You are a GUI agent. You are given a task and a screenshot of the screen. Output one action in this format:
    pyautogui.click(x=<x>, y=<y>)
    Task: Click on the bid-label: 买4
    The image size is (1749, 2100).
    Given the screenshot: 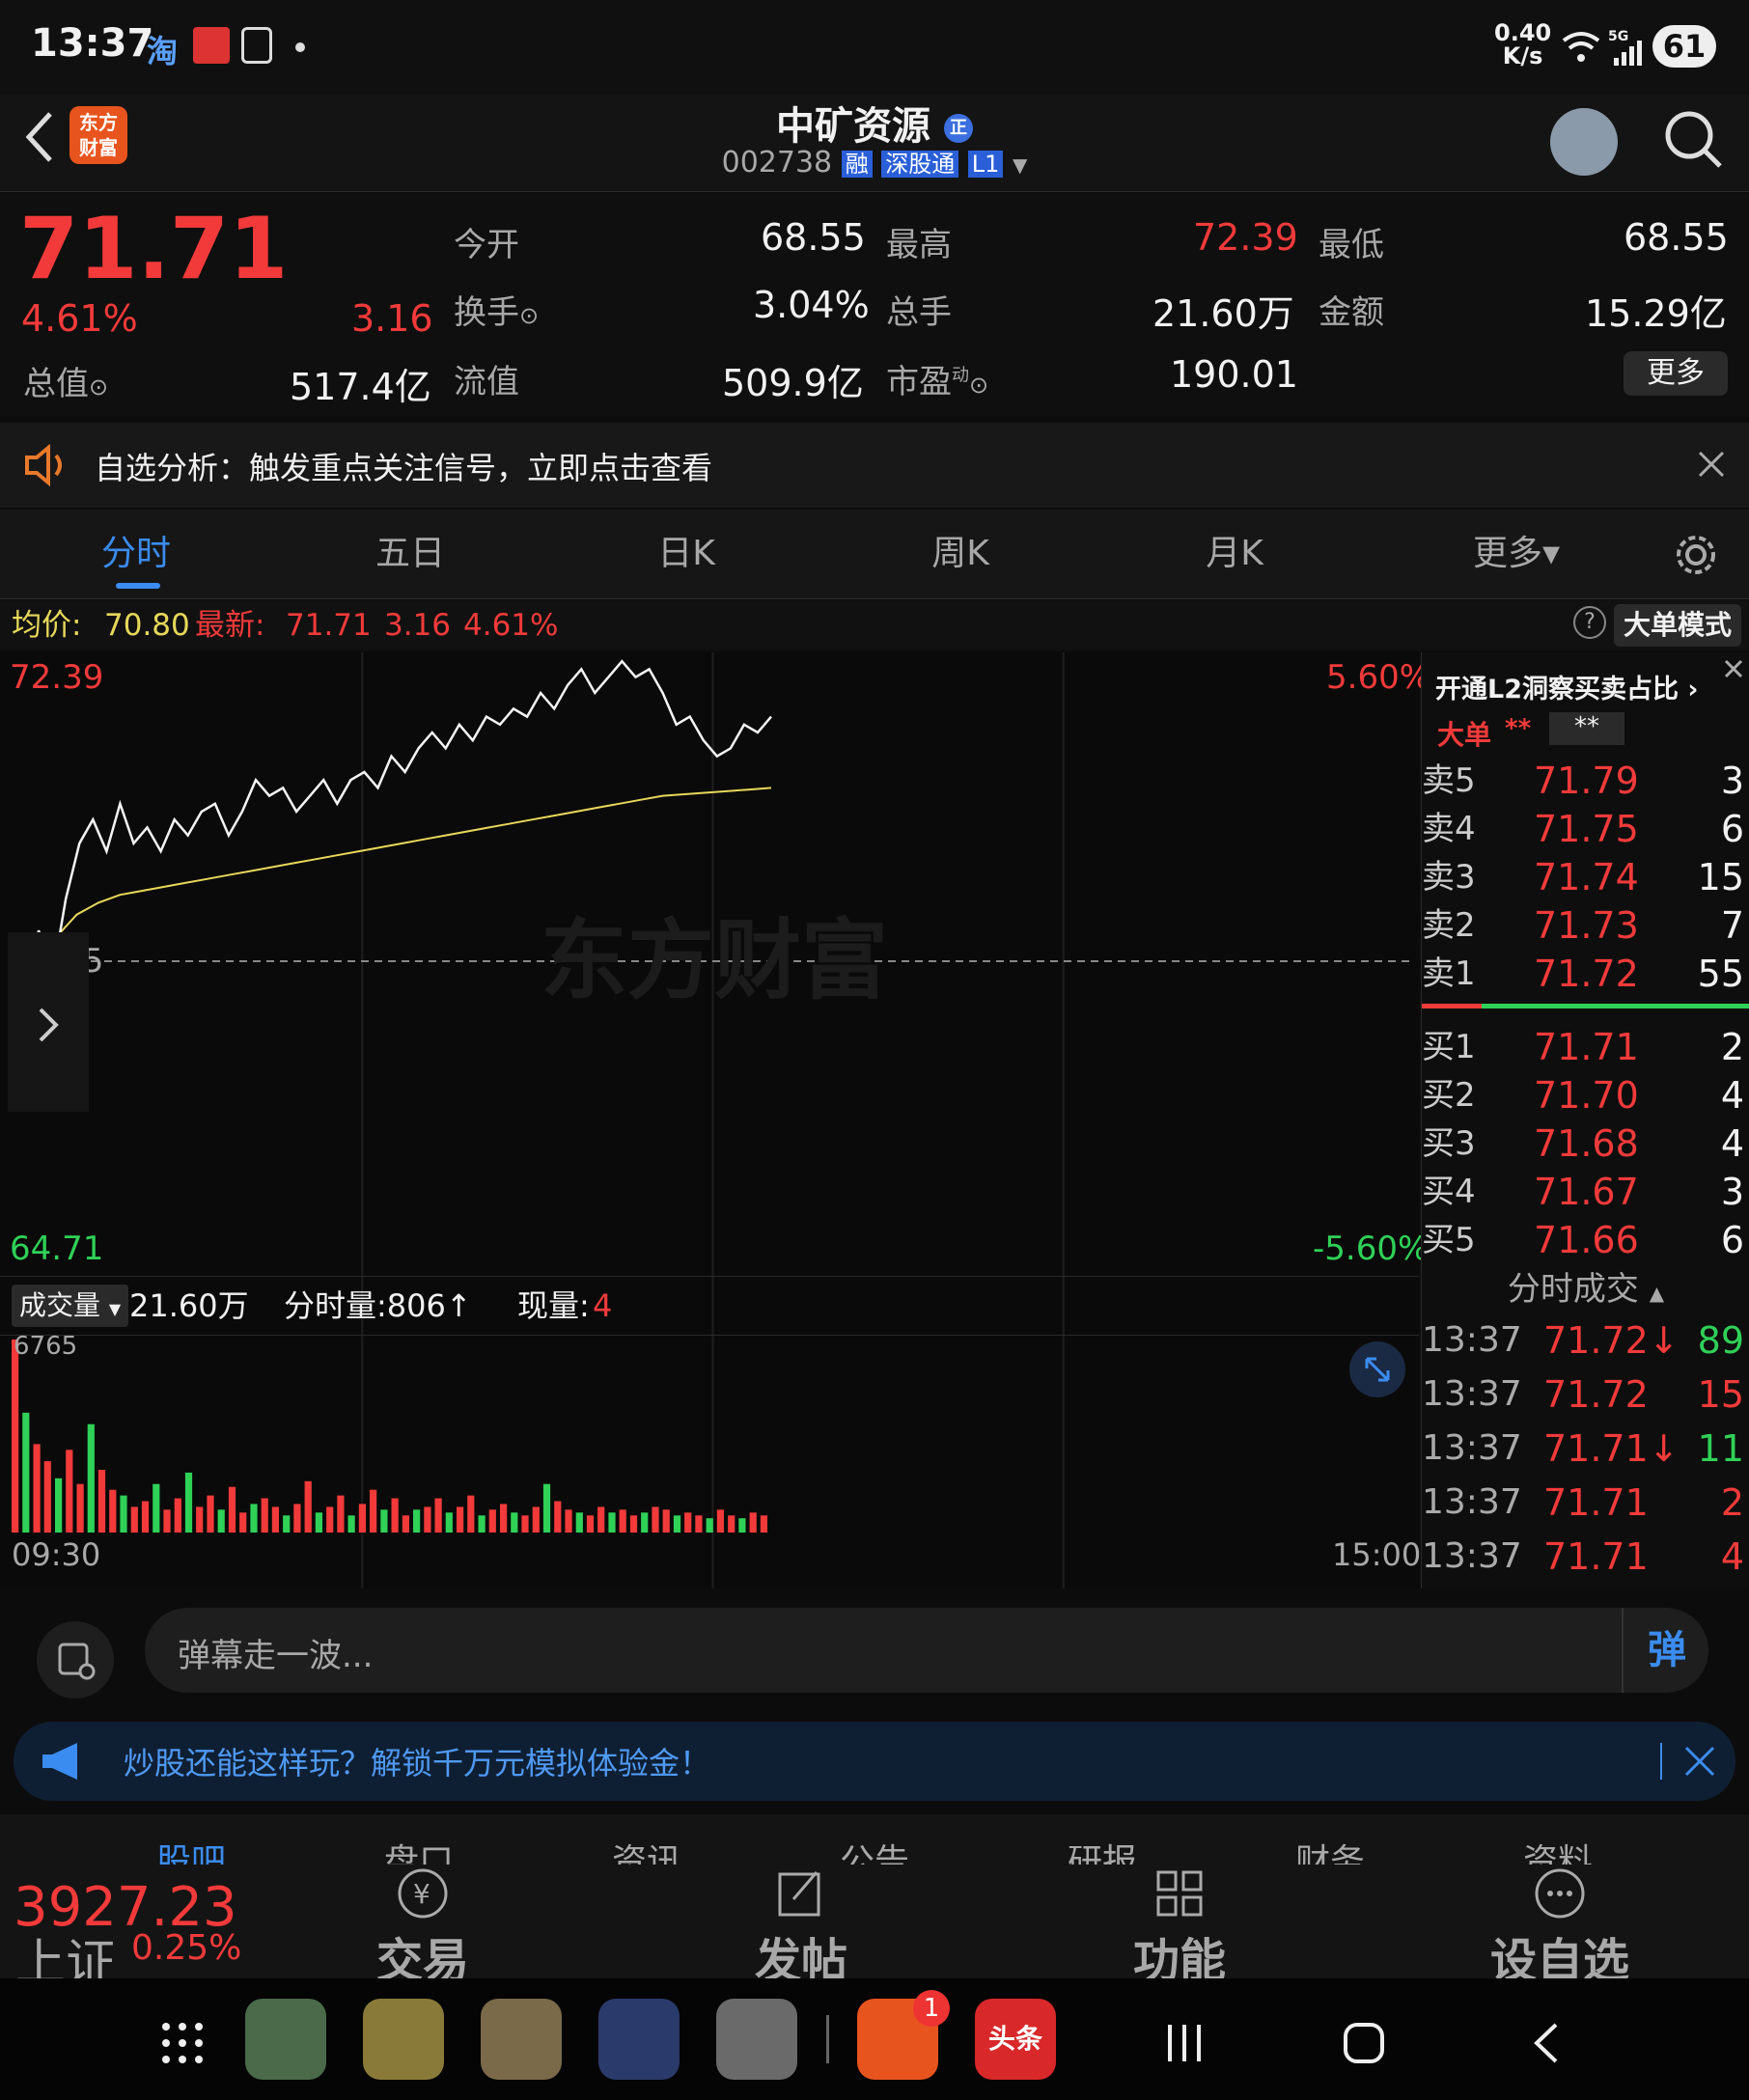 What is the action you would take?
    pyautogui.click(x=1449, y=1192)
    